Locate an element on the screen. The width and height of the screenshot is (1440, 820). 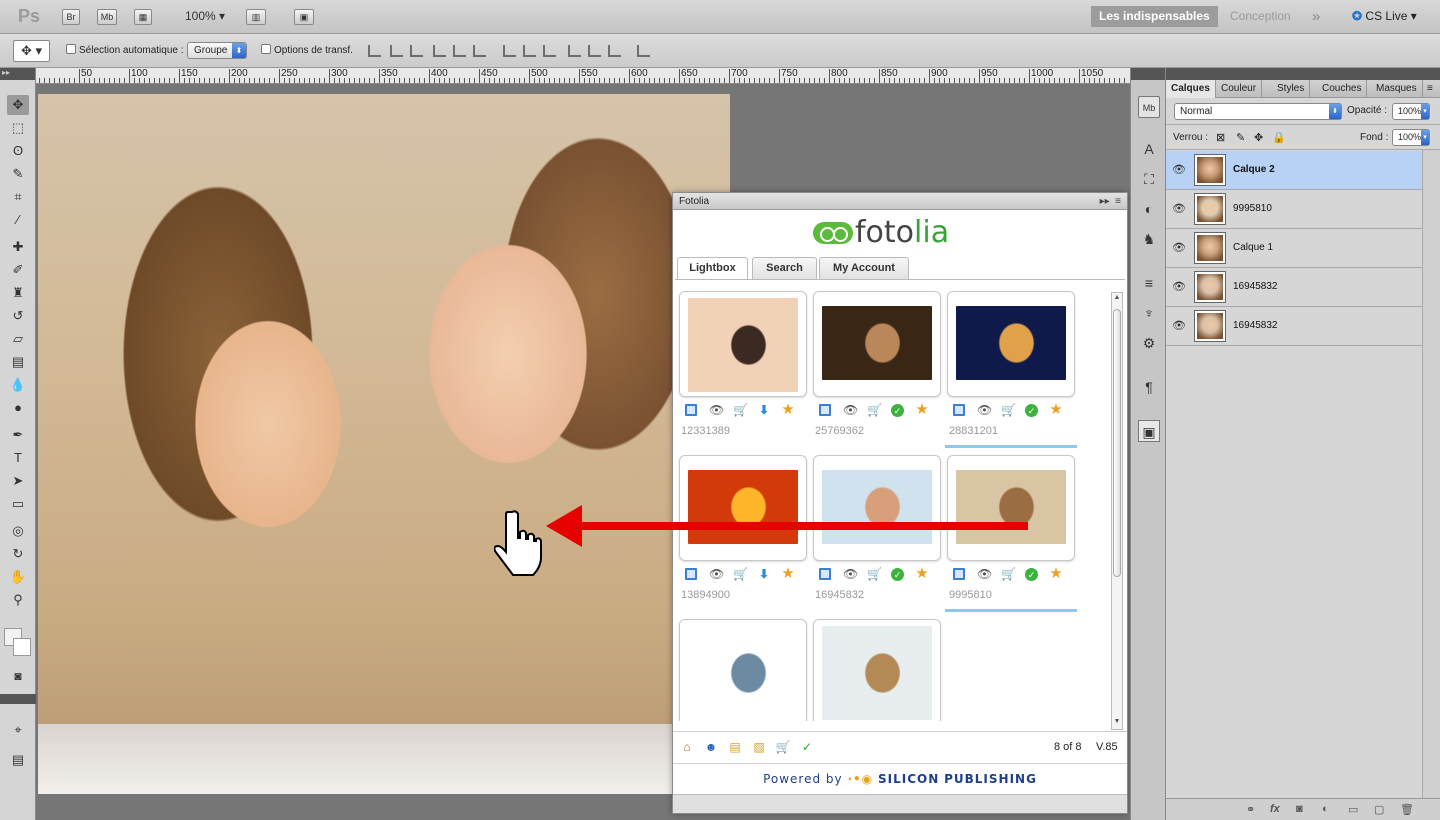
arrange-documents-icon: ▥ is located at coordinates (256, 17).